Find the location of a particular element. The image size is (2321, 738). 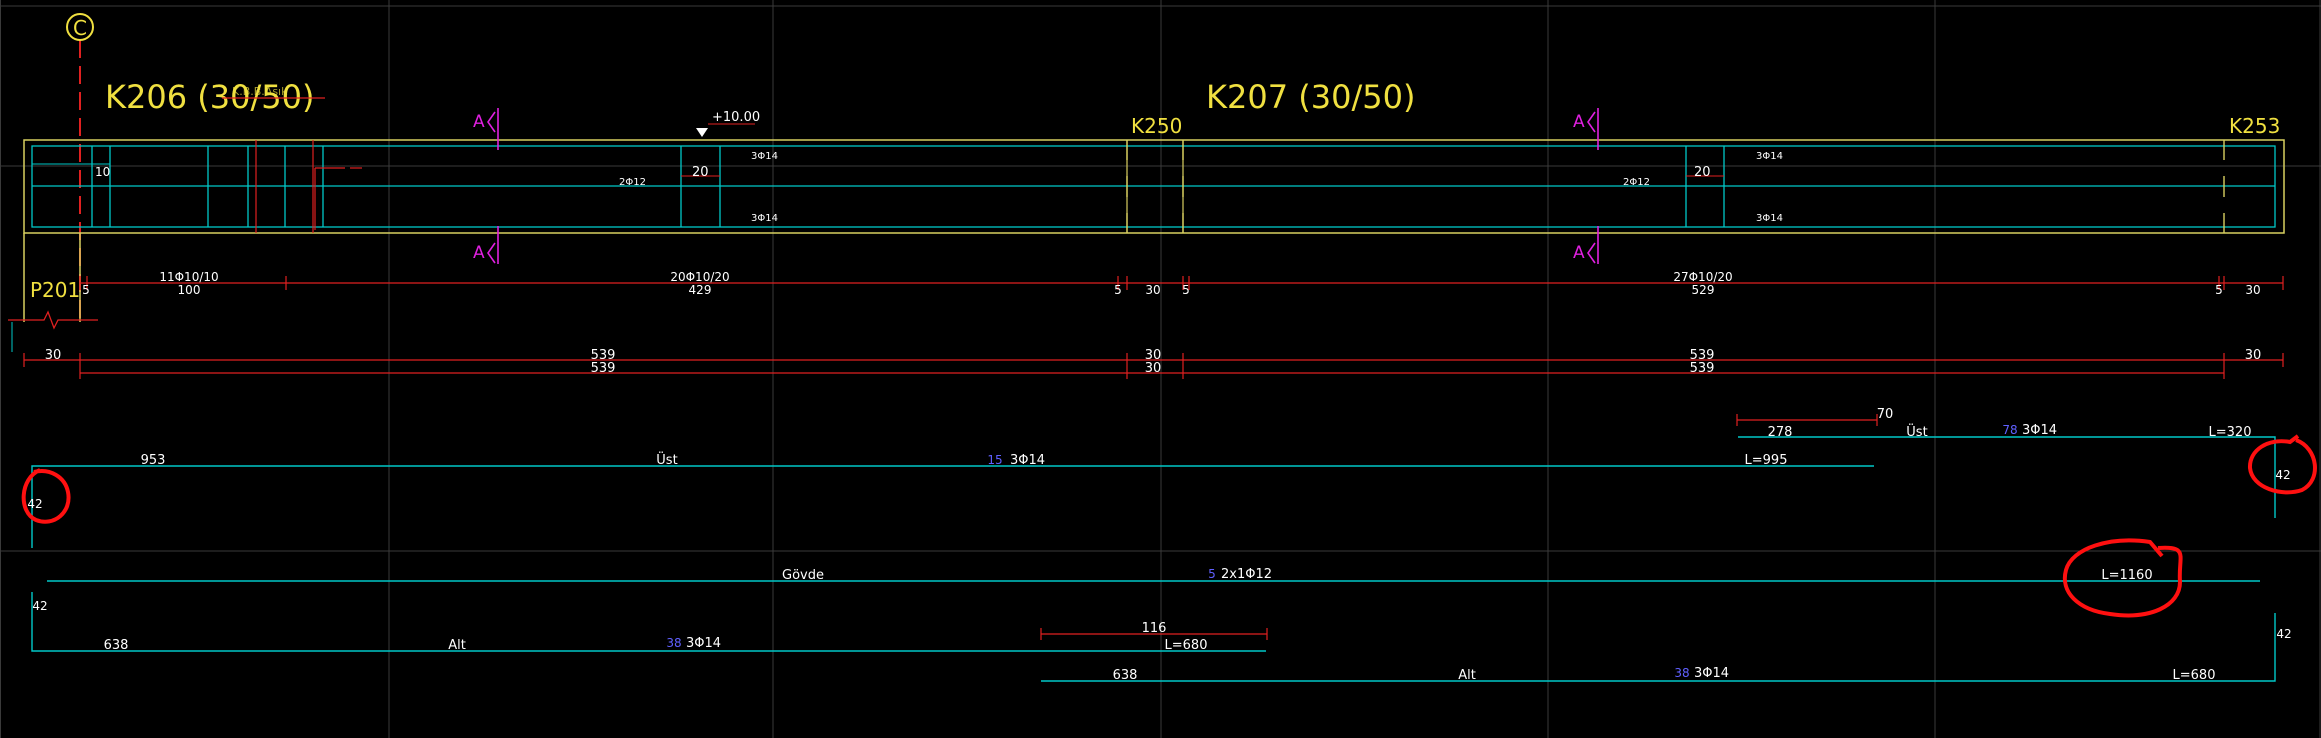

bar-total-length: L=320 is located at coordinates (2230, 432).